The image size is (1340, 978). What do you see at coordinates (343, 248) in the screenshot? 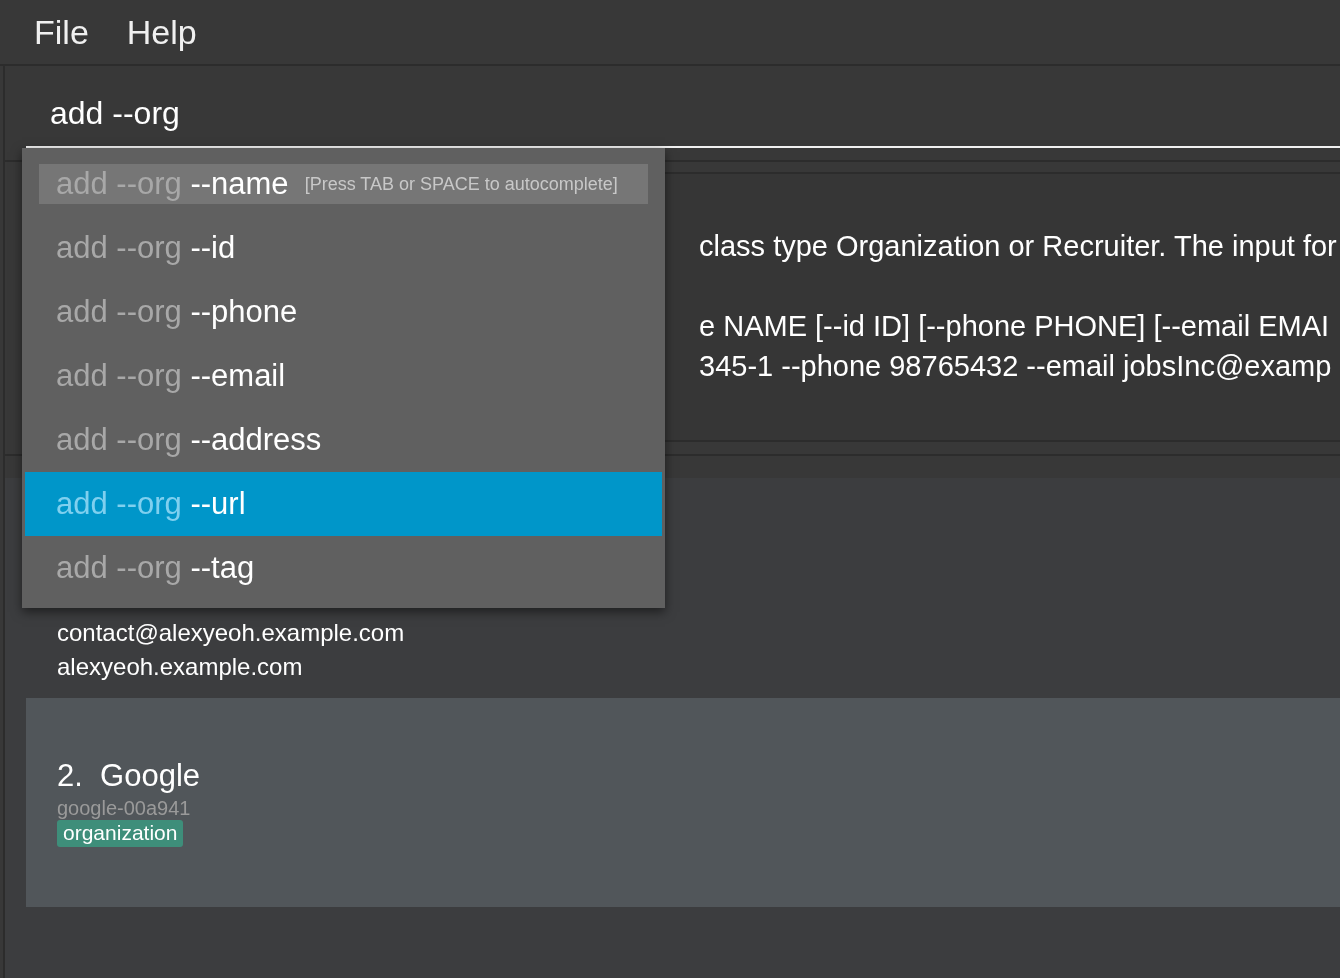
I see `autocomplete-item: add --org --id` at bounding box center [343, 248].